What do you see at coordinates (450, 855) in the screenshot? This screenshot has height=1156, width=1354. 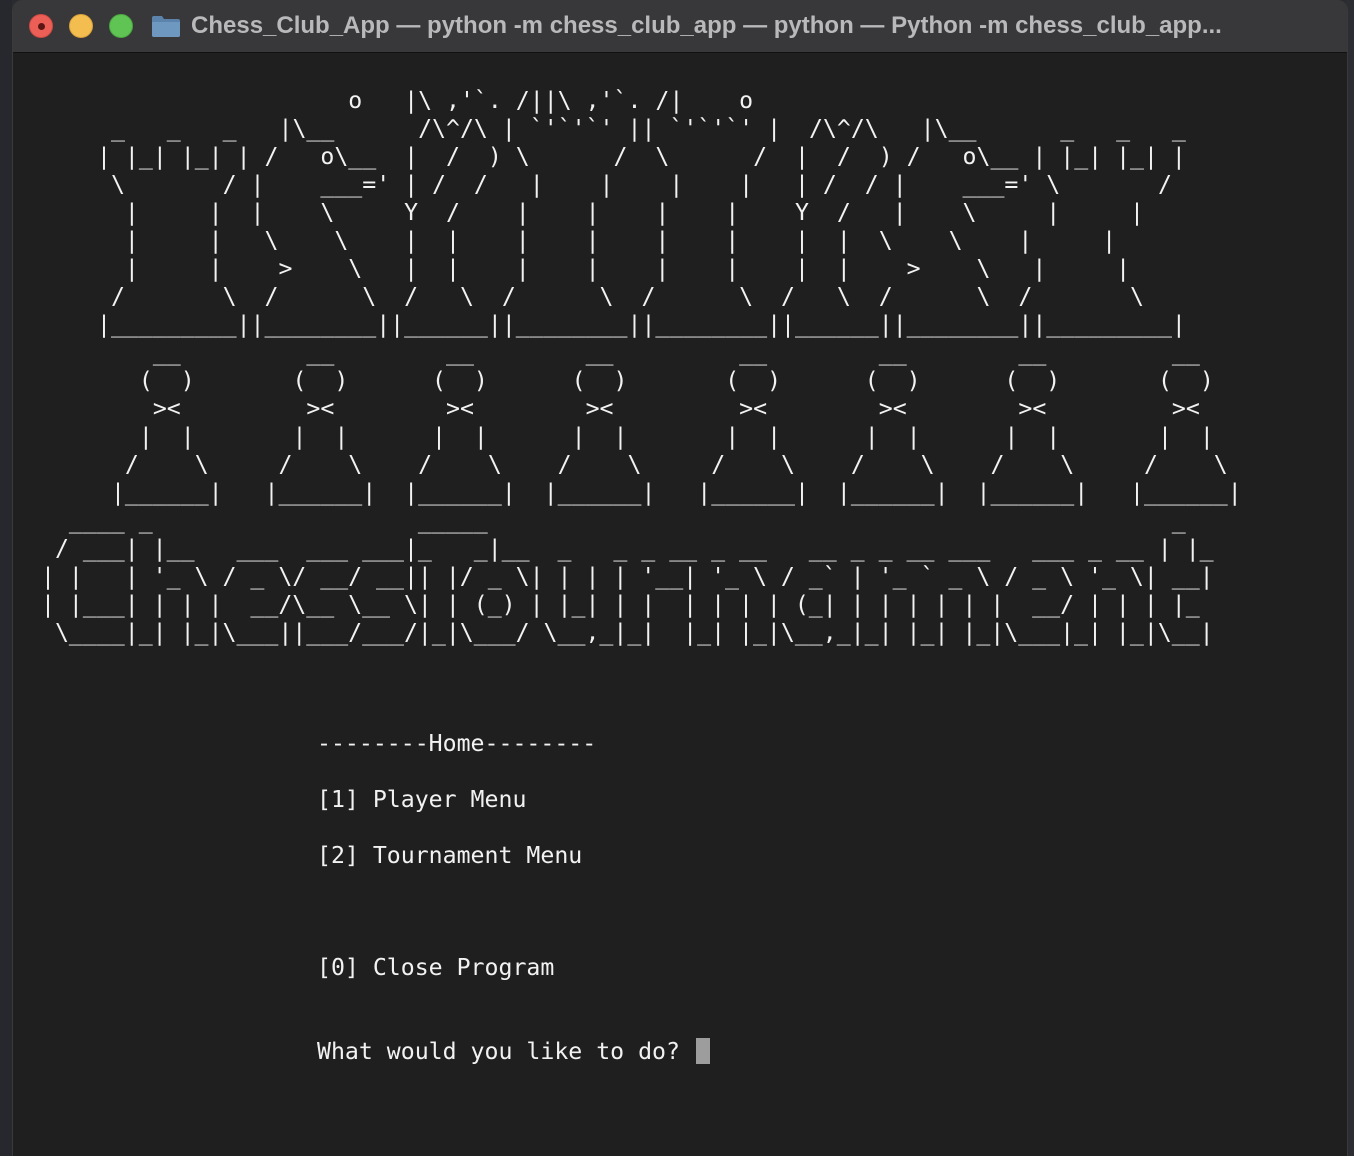 I see `menu-option-tournament: [2] Tournament Menu` at bounding box center [450, 855].